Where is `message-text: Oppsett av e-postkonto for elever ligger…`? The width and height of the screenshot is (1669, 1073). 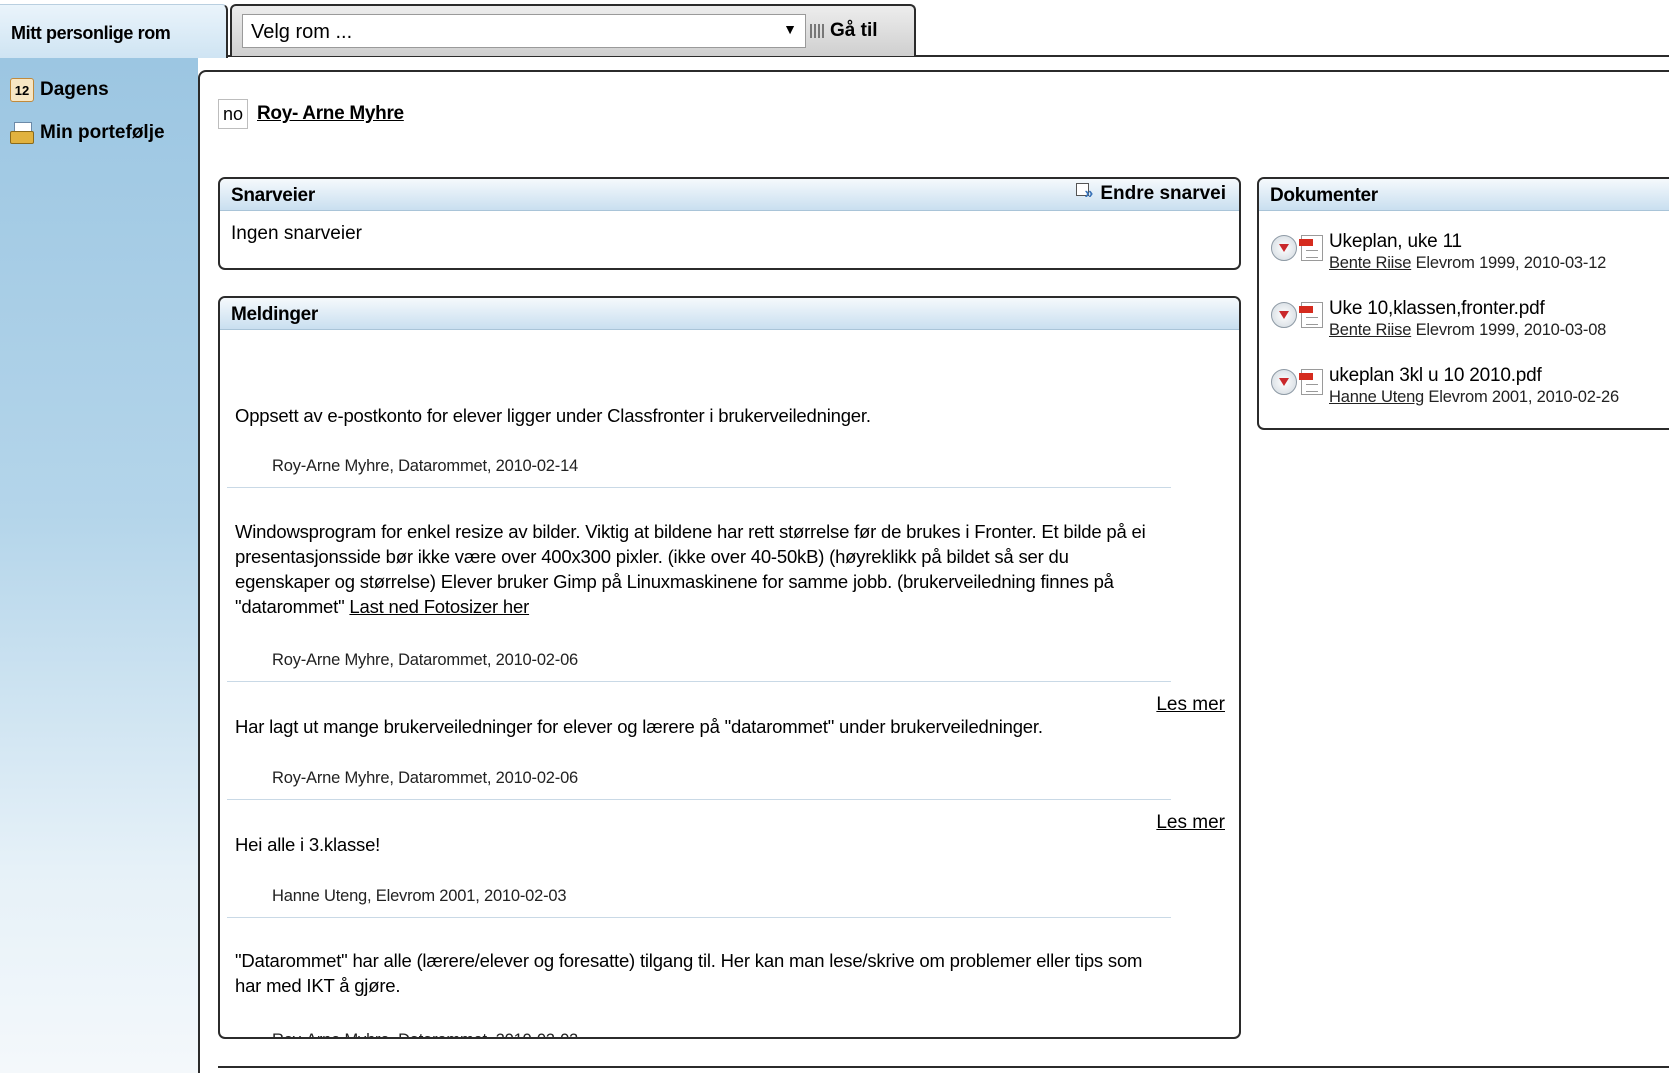
message-text: Oppsett av e-postkonto for elever ligger… is located at coordinates (553, 415).